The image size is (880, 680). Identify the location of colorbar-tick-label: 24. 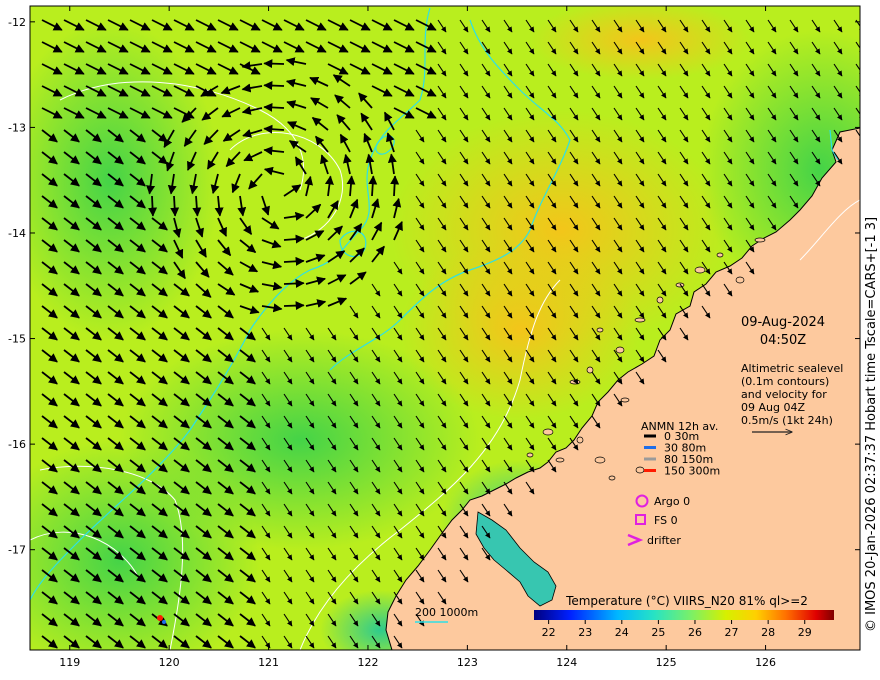
(622, 632).